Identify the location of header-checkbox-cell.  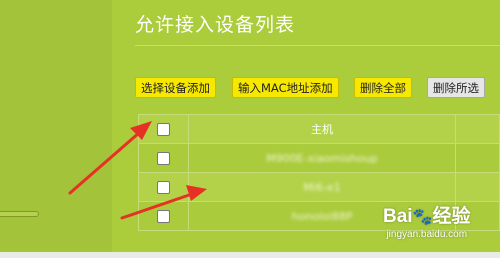
(163, 129).